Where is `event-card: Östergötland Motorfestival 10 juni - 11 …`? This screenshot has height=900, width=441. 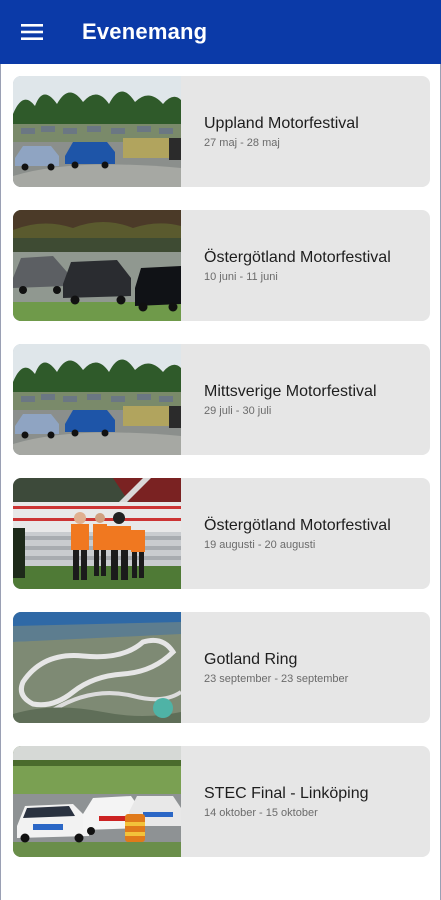
event-card: Östergötland Motorfestival 10 juni - 11 … is located at coordinates (221, 265).